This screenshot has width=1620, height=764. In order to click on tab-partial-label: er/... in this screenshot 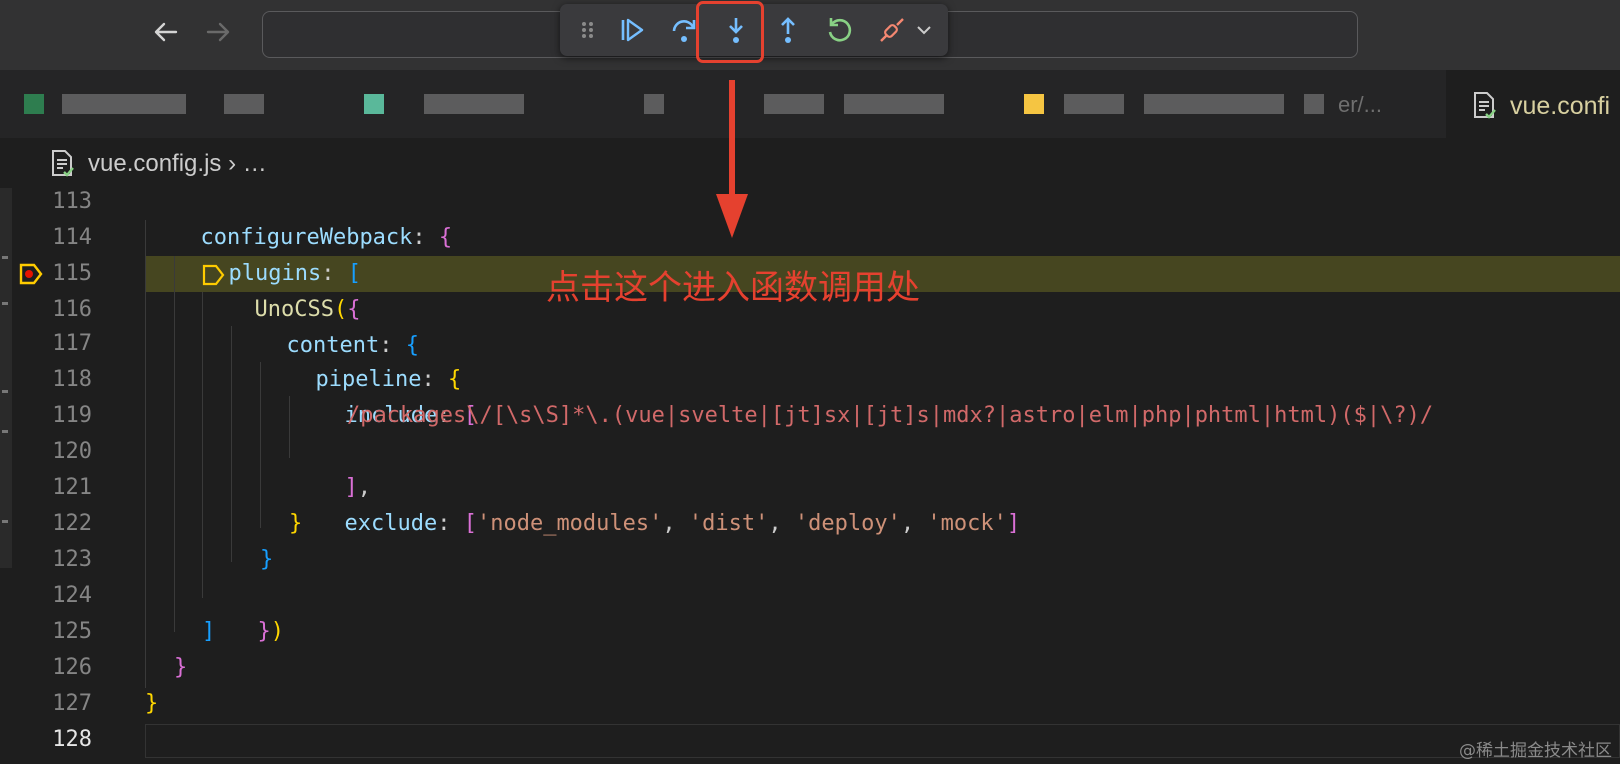, I will do `click(1360, 105)`.